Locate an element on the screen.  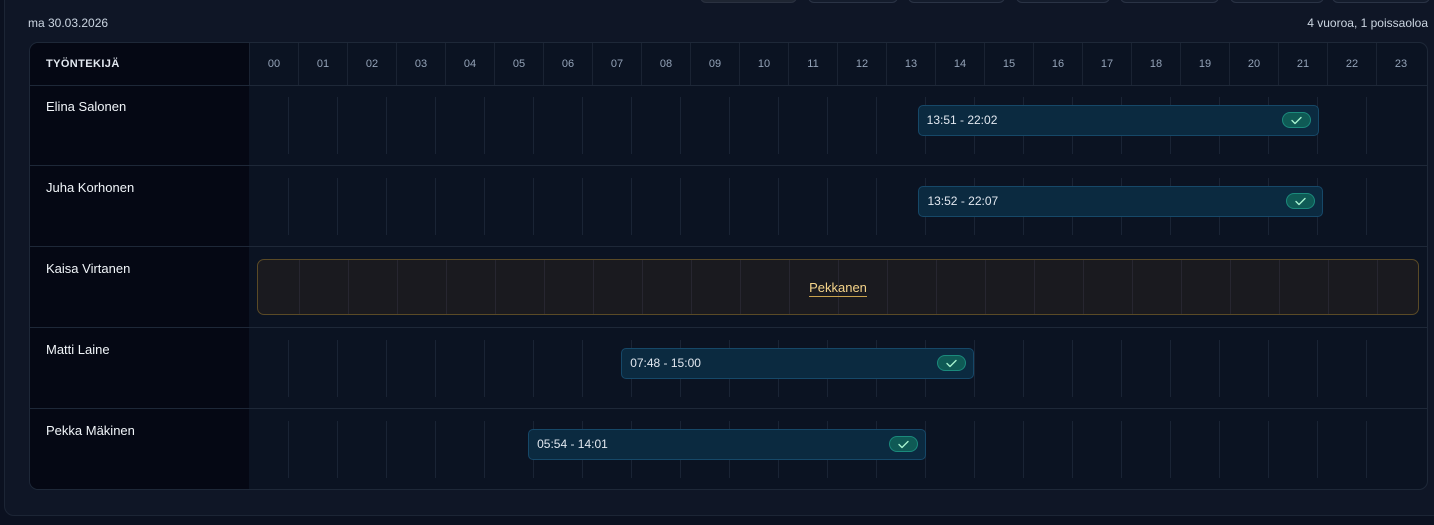
employee-name: Elina Salonen is located at coordinates (86, 106).